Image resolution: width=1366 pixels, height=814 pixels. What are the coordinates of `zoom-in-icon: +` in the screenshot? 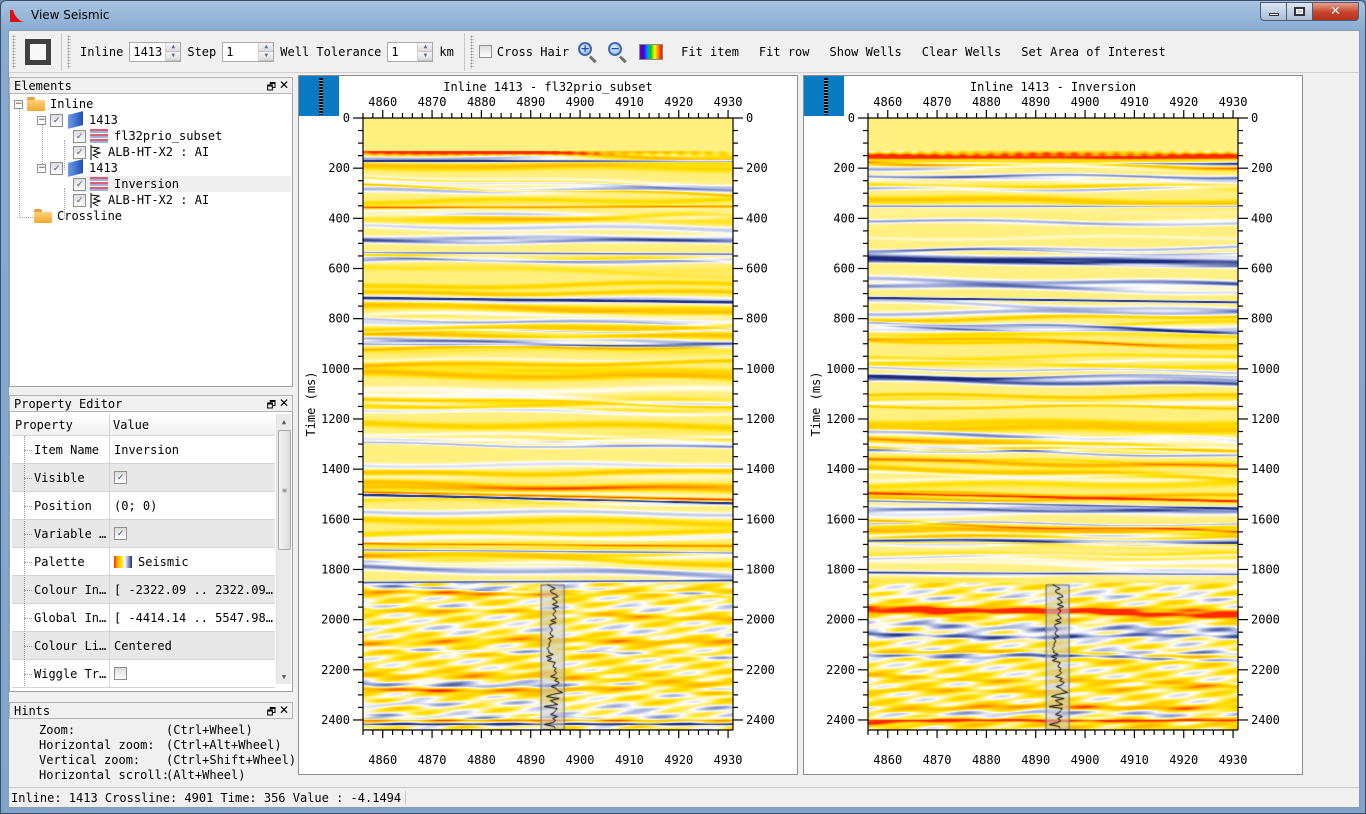 It's located at (585, 48).